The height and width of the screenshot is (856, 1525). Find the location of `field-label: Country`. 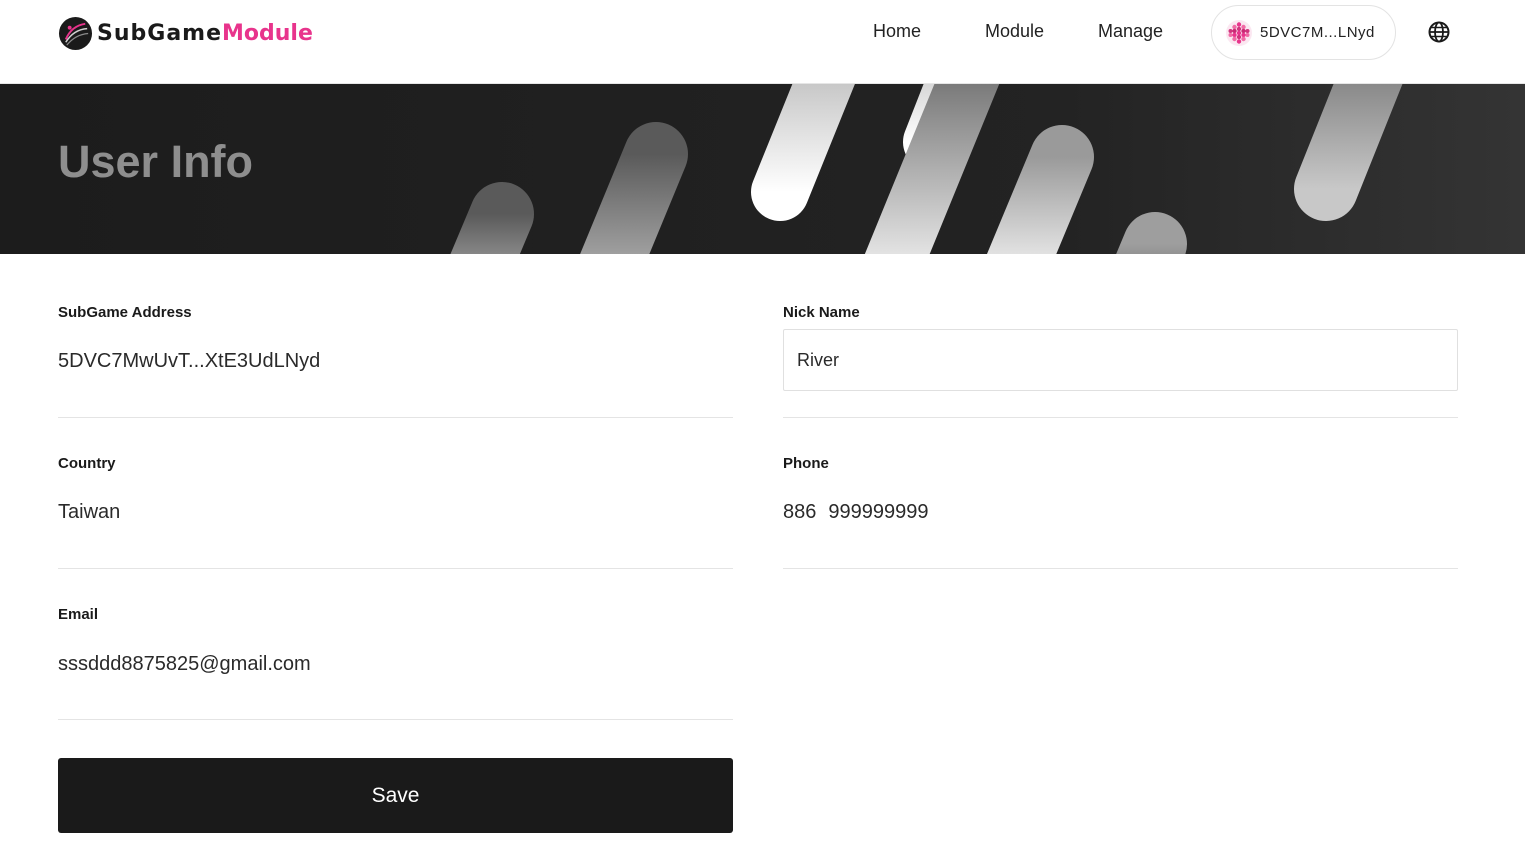

field-label: Country is located at coordinates (87, 463).